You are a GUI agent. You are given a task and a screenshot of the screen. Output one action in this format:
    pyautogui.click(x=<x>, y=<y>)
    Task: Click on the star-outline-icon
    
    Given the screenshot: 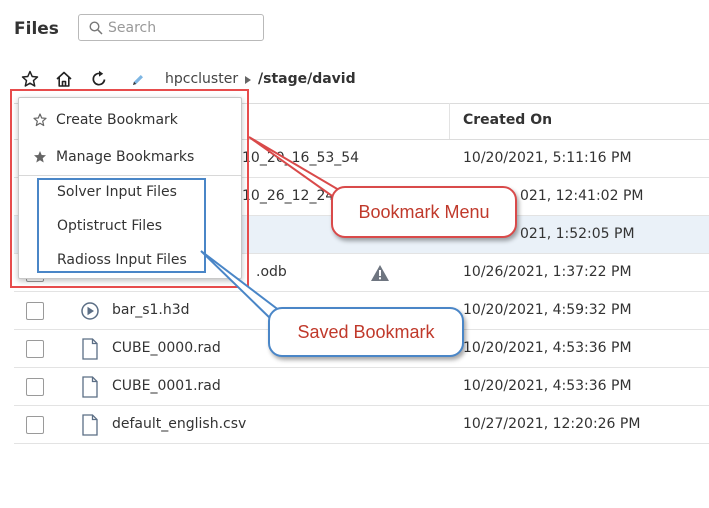 What is the action you would take?
    pyautogui.click(x=30, y=79)
    